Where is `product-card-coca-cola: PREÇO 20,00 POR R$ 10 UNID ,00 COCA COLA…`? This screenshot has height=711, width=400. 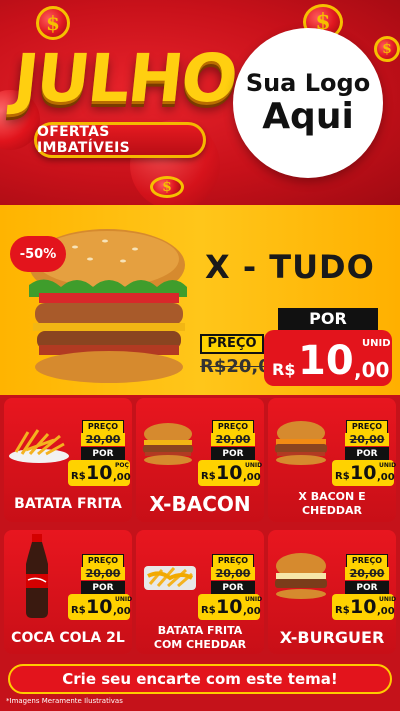
product-card-coca-cola: PREÇO 20,00 POR R$ 10 UNID ,00 COCA COLA… is located at coordinates (68, 592).